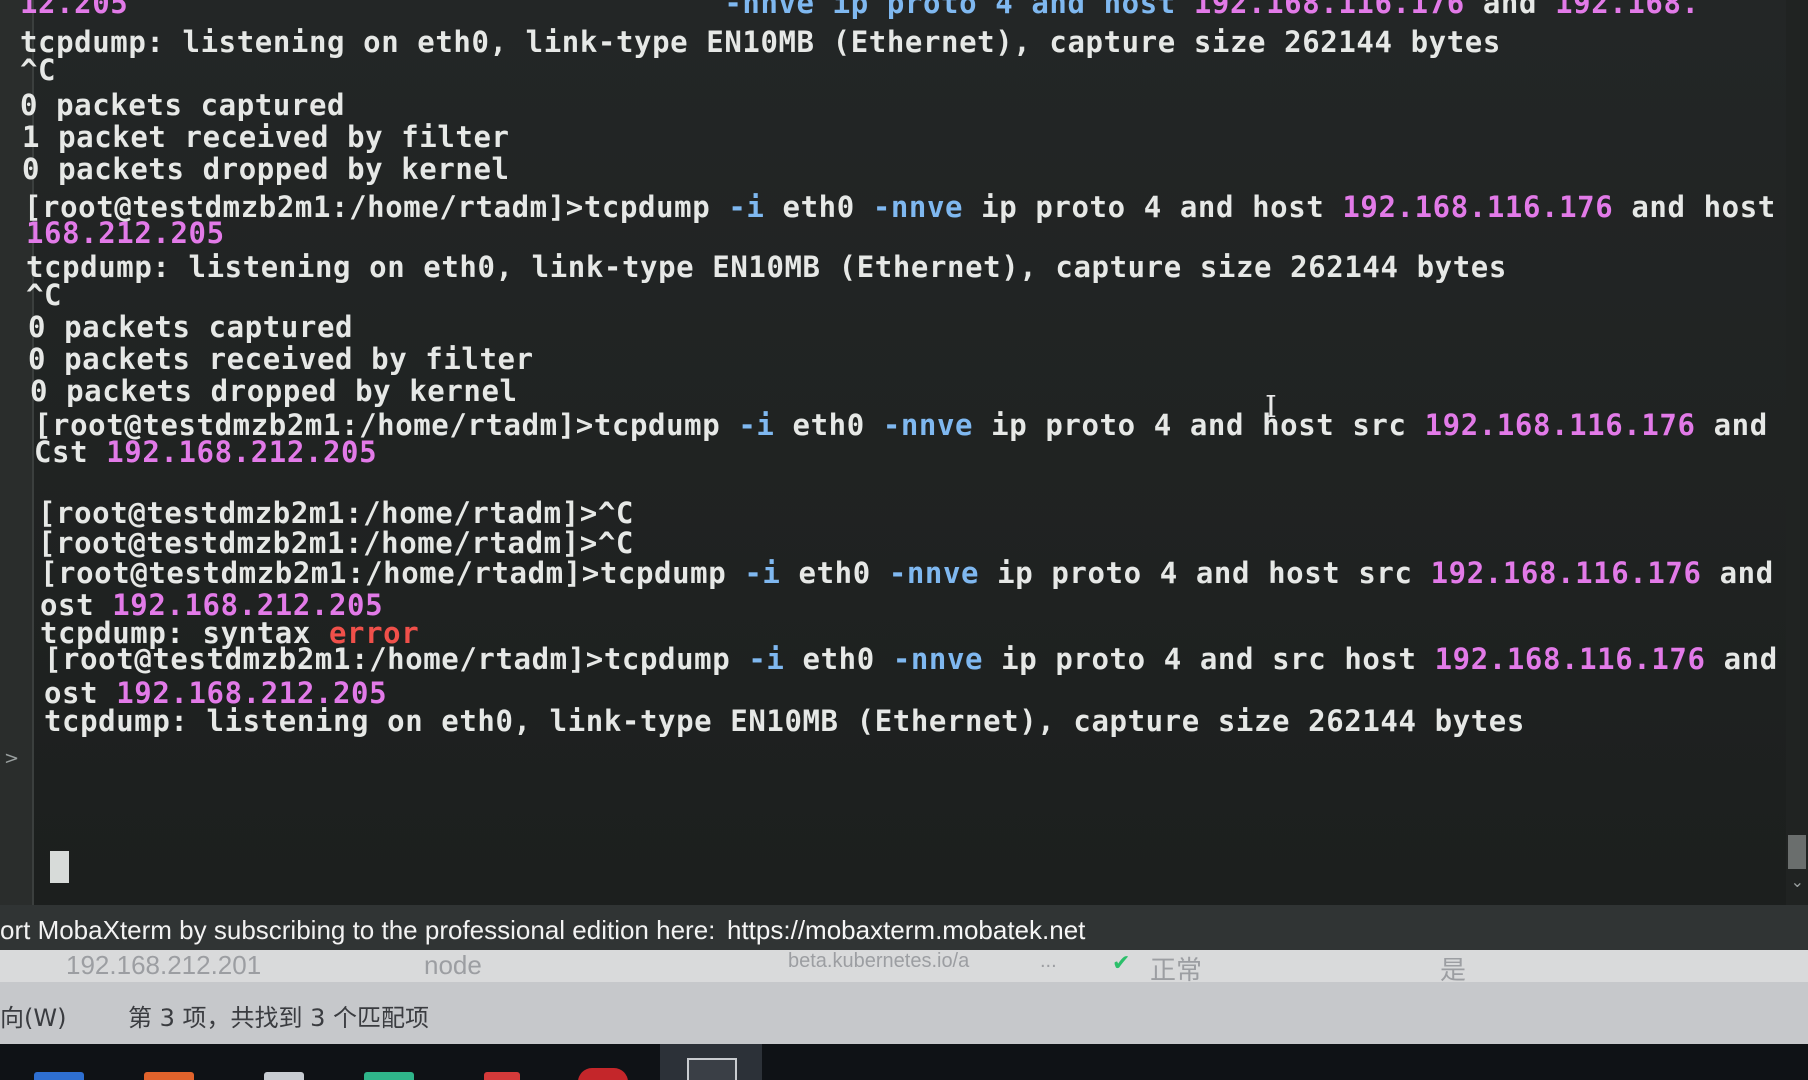  I want to click on terminal-text: and, so click(1510, 10).